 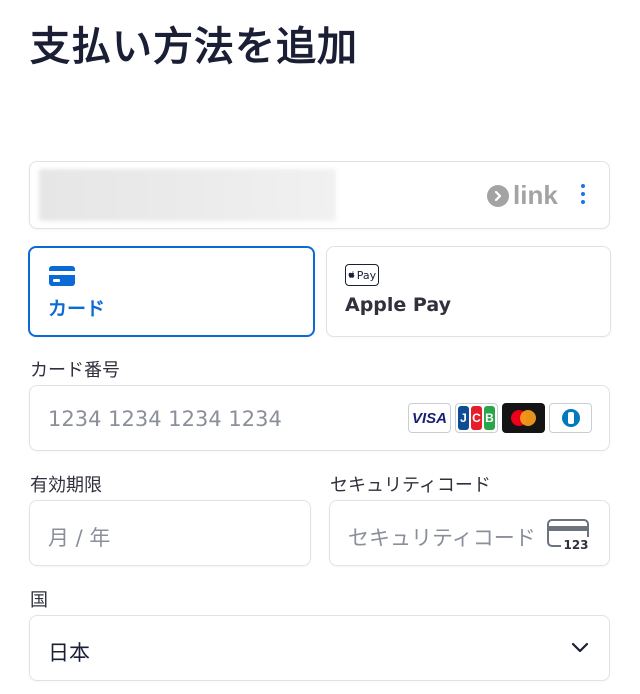 I want to click on cvc-placeholder: セキュリティコード, so click(x=442, y=538).